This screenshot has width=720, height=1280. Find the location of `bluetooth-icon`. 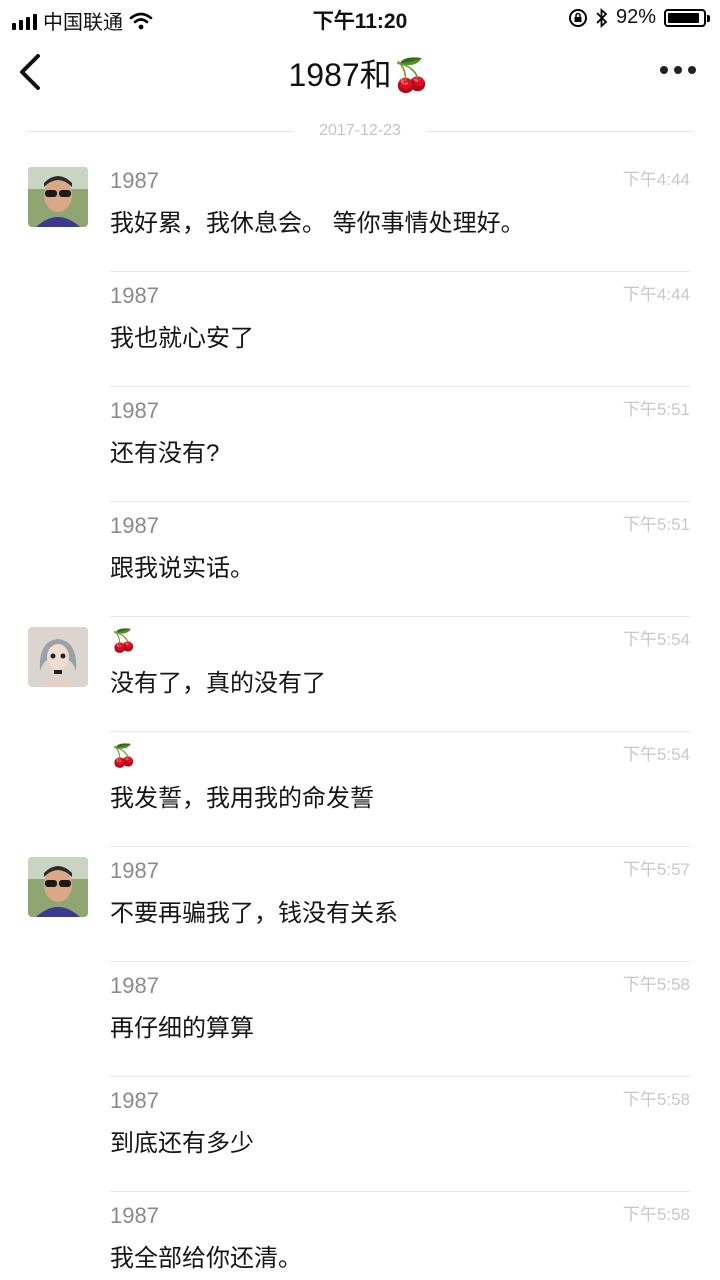

bluetooth-icon is located at coordinates (602, 17).